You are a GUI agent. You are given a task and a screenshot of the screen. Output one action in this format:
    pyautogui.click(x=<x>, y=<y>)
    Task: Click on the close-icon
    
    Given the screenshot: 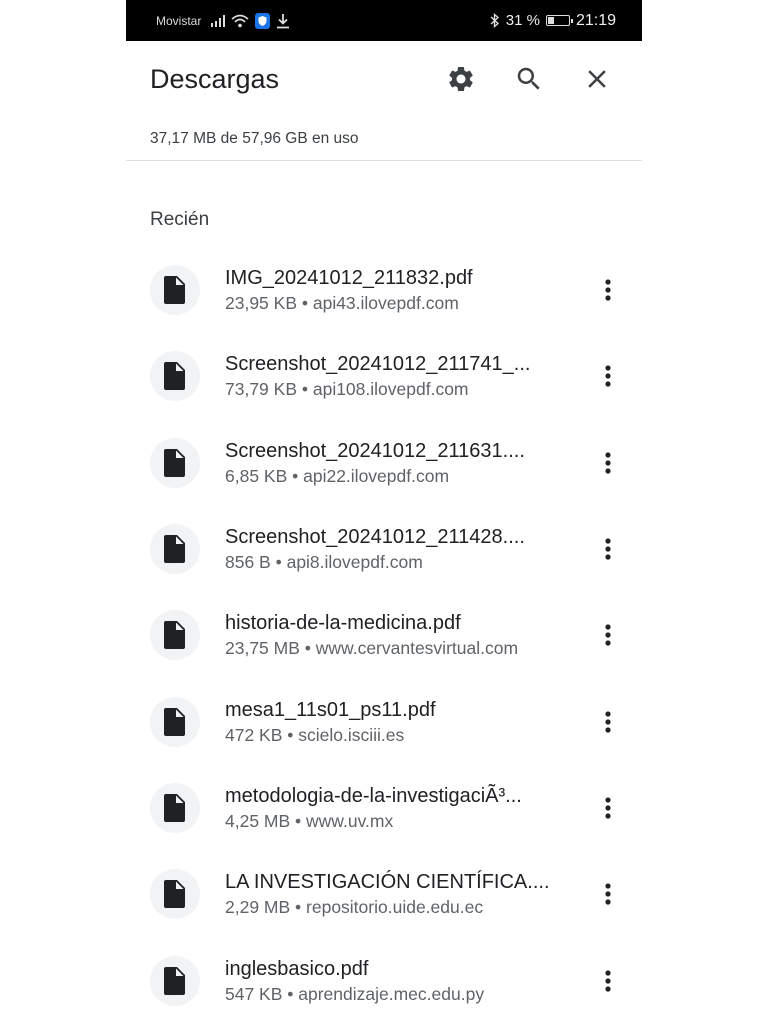 What is the action you would take?
    pyautogui.click(x=597, y=79)
    